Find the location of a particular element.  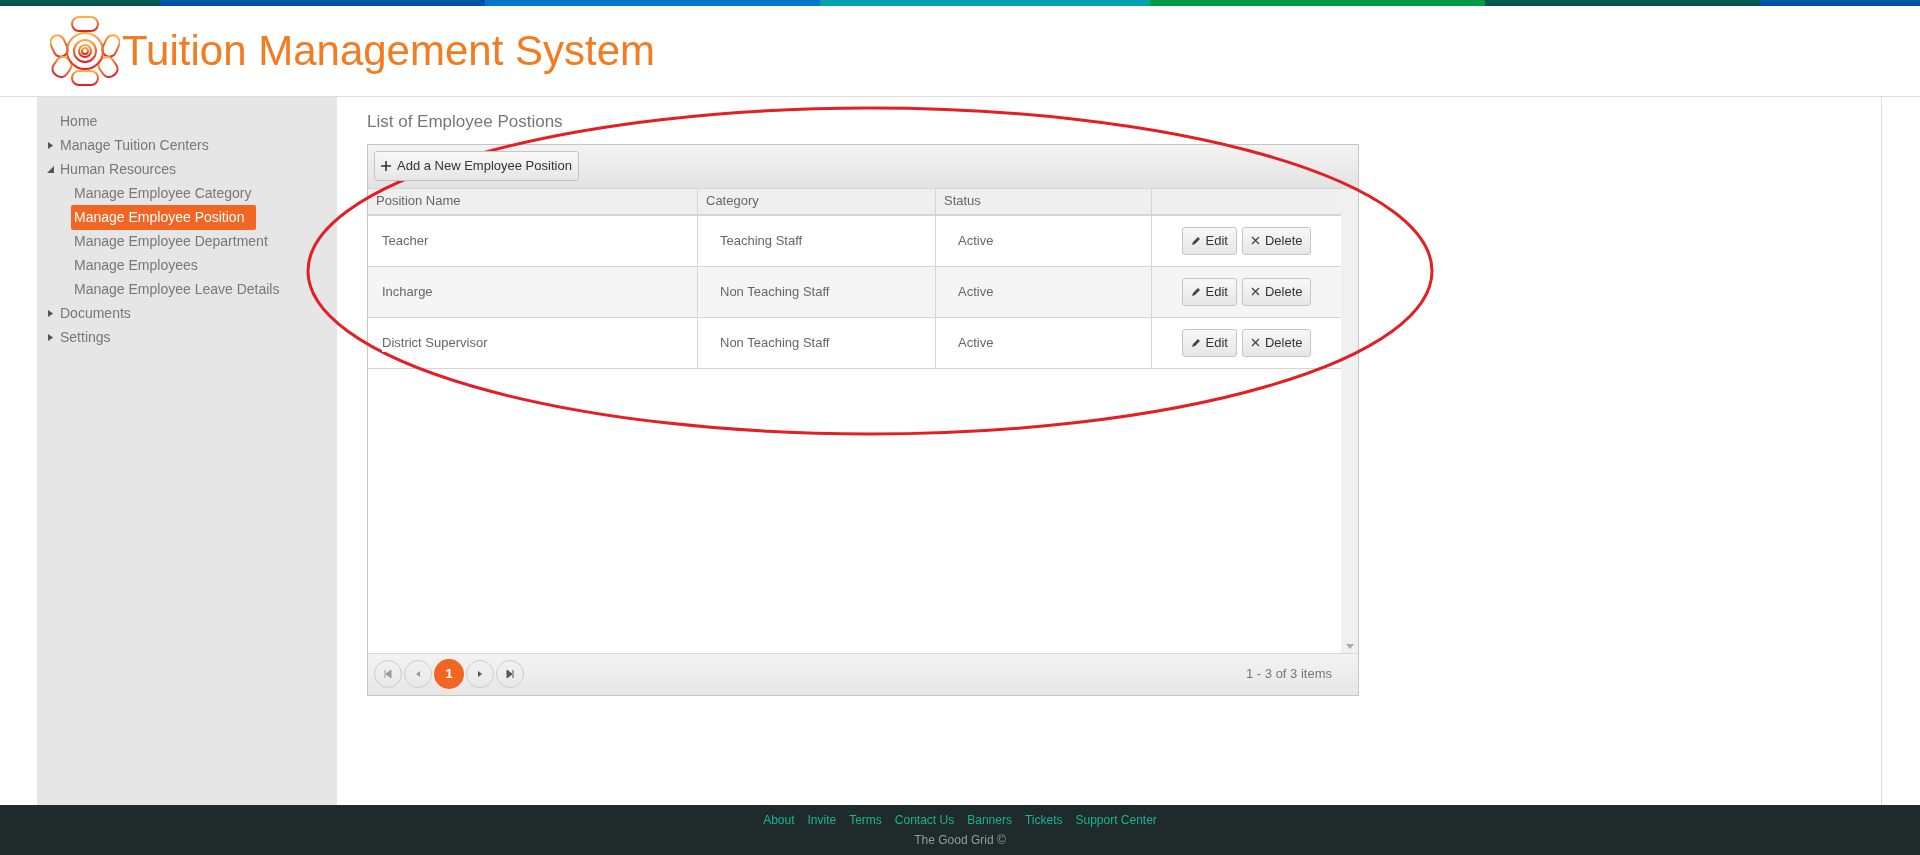

footer-link: Invite is located at coordinates (822, 820).